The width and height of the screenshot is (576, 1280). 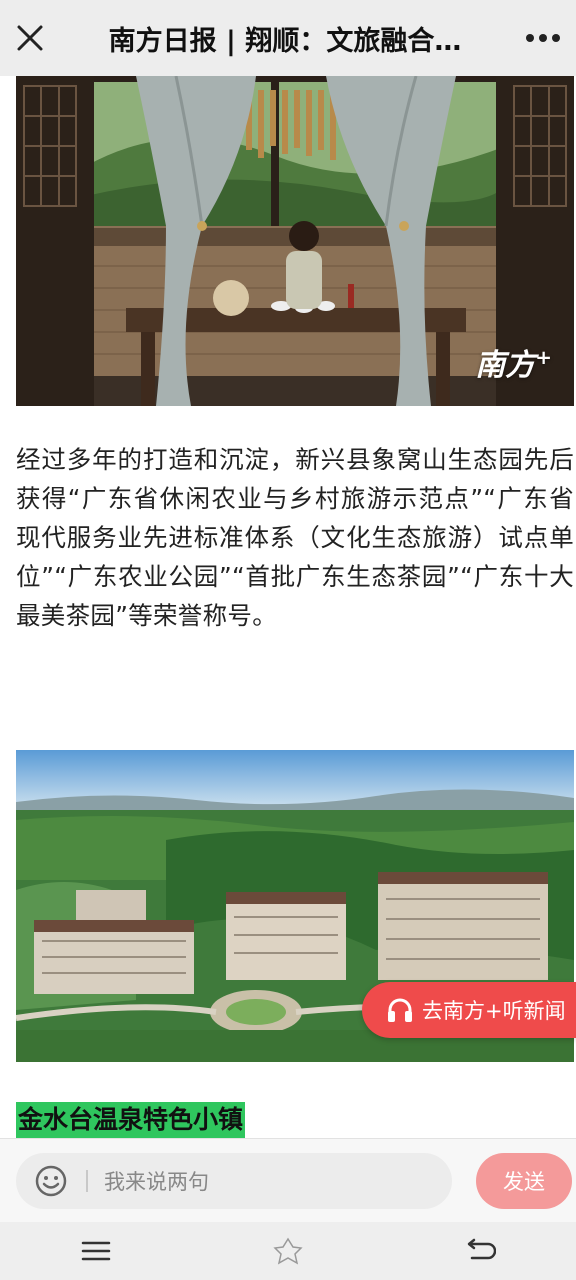 I want to click on more-button, so click(x=543, y=38).